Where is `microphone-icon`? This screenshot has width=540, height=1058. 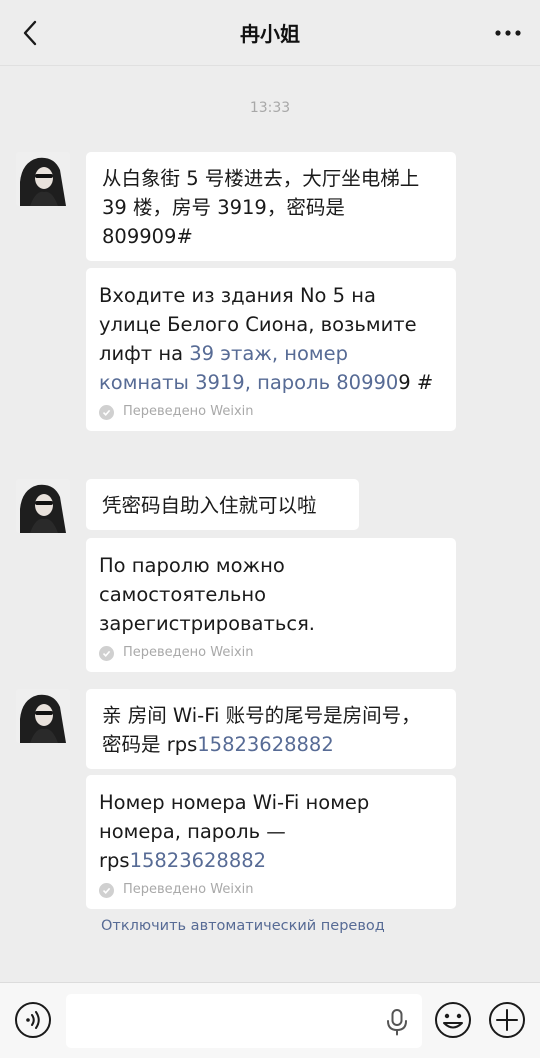 microphone-icon is located at coordinates (397, 1022).